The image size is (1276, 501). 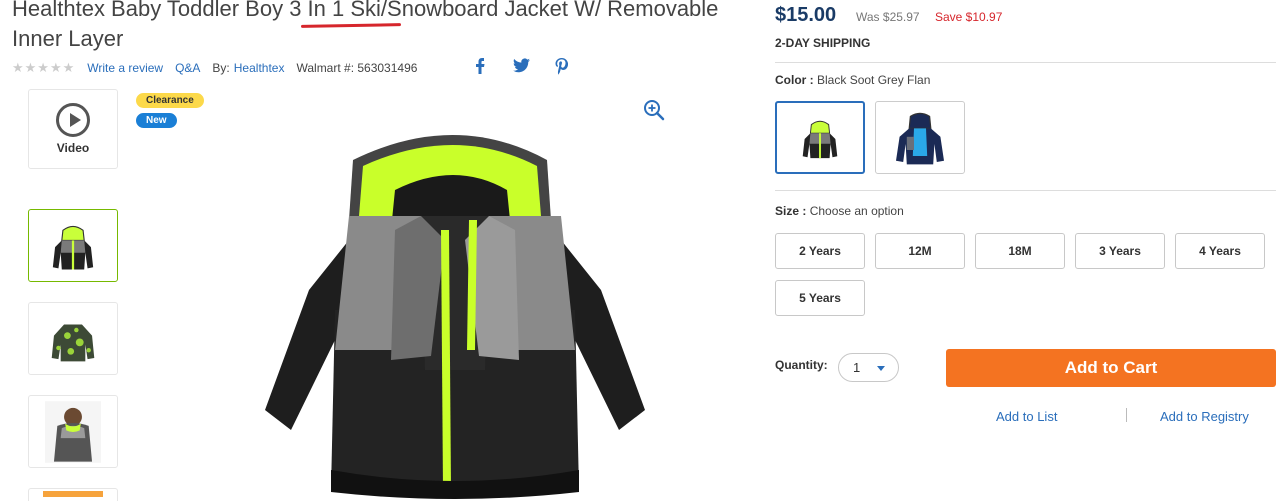 I want to click on video-label: Video, so click(x=73, y=148).